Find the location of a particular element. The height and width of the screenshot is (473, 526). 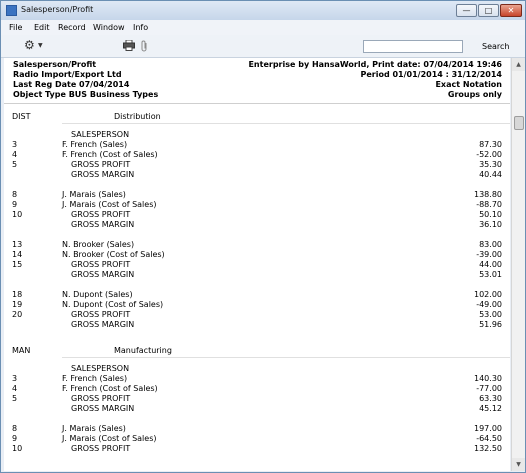

row-code: 8 is located at coordinates (15, 428).